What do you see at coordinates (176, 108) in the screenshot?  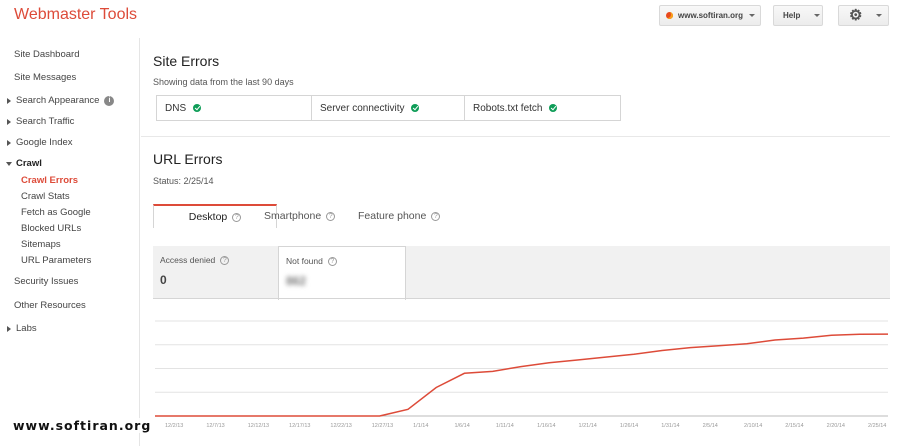 I see `dns-label: DNS` at bounding box center [176, 108].